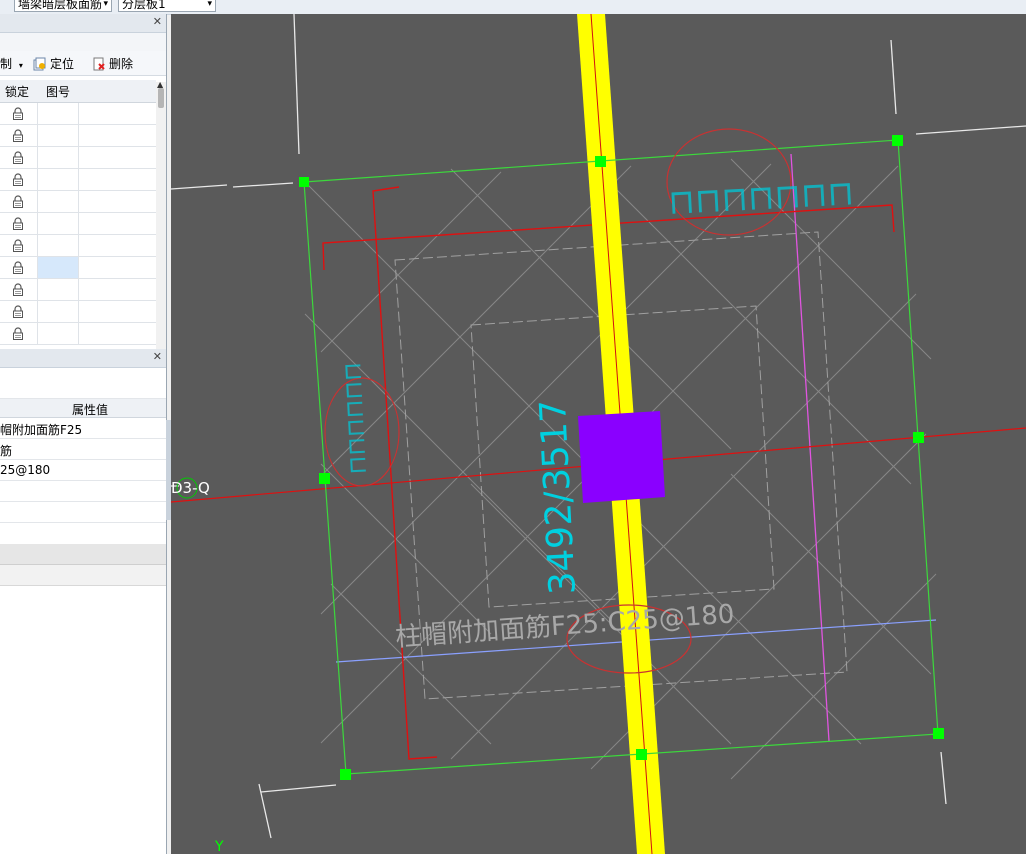 The image size is (1026, 854). Describe the element at coordinates (219, 846) in the screenshot. I see `y-axis-label: Y` at that location.